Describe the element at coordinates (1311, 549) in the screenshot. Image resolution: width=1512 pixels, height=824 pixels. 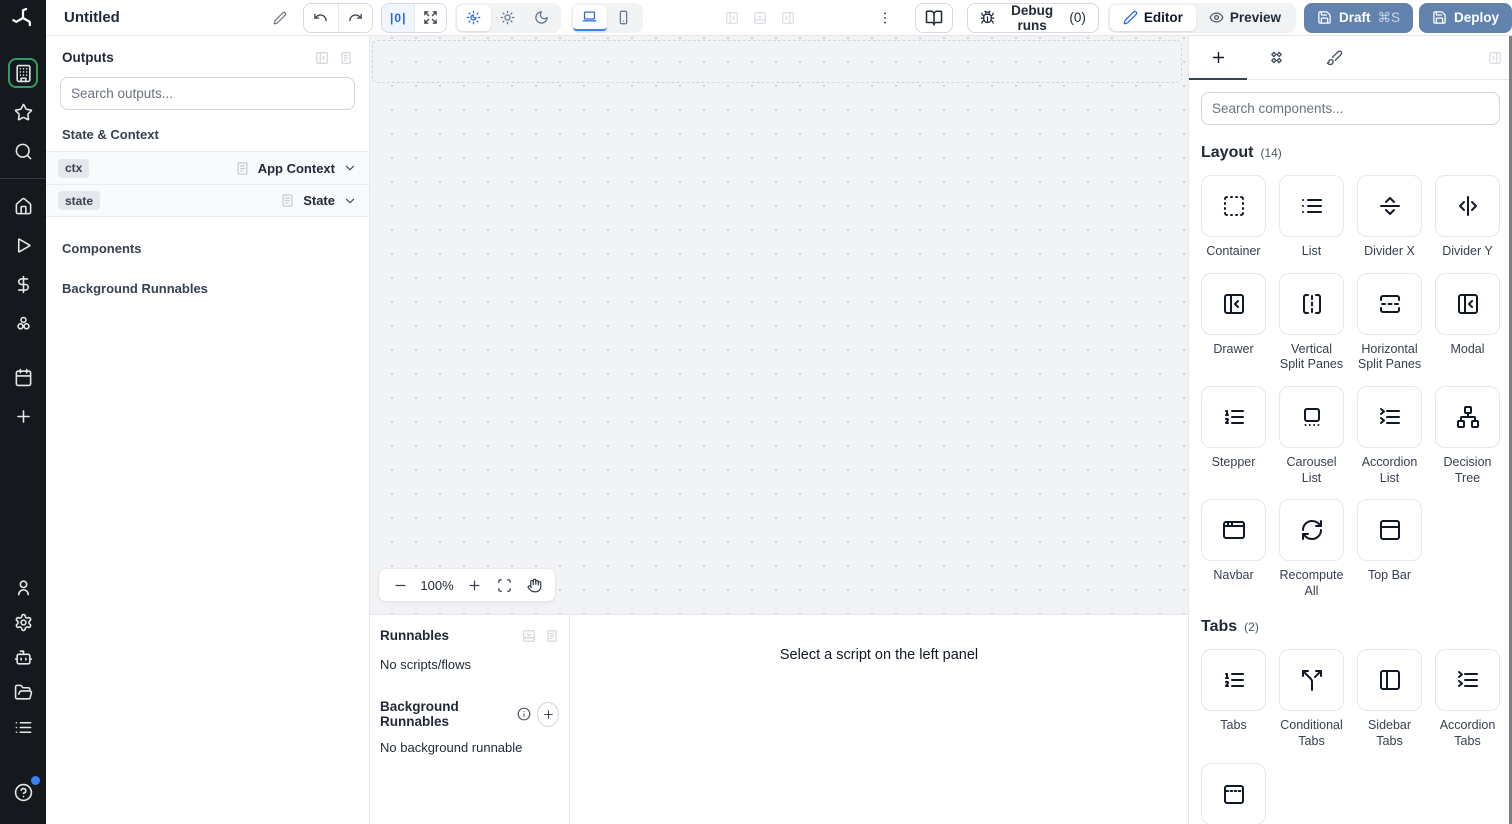
I see `component-recompute-all: Recompute All` at that location.